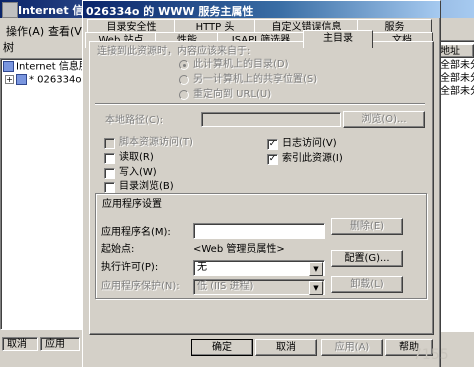 The image size is (474, 367). Describe the element at coordinates (109, 158) in the screenshot. I see `checkbox-read` at that location.